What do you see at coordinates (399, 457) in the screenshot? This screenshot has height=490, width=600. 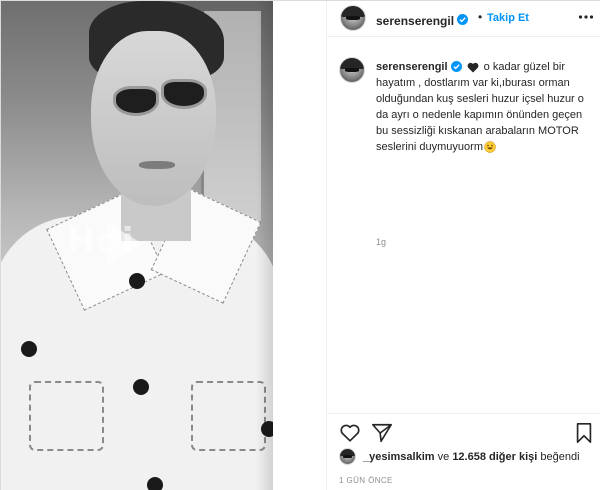 I see `liker-username: _yesimsalkim` at bounding box center [399, 457].